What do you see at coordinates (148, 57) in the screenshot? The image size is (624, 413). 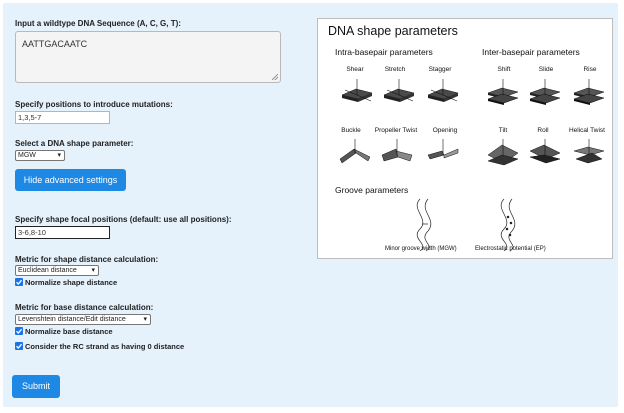 I see `sequence-textarea: AATTGACAATC` at bounding box center [148, 57].